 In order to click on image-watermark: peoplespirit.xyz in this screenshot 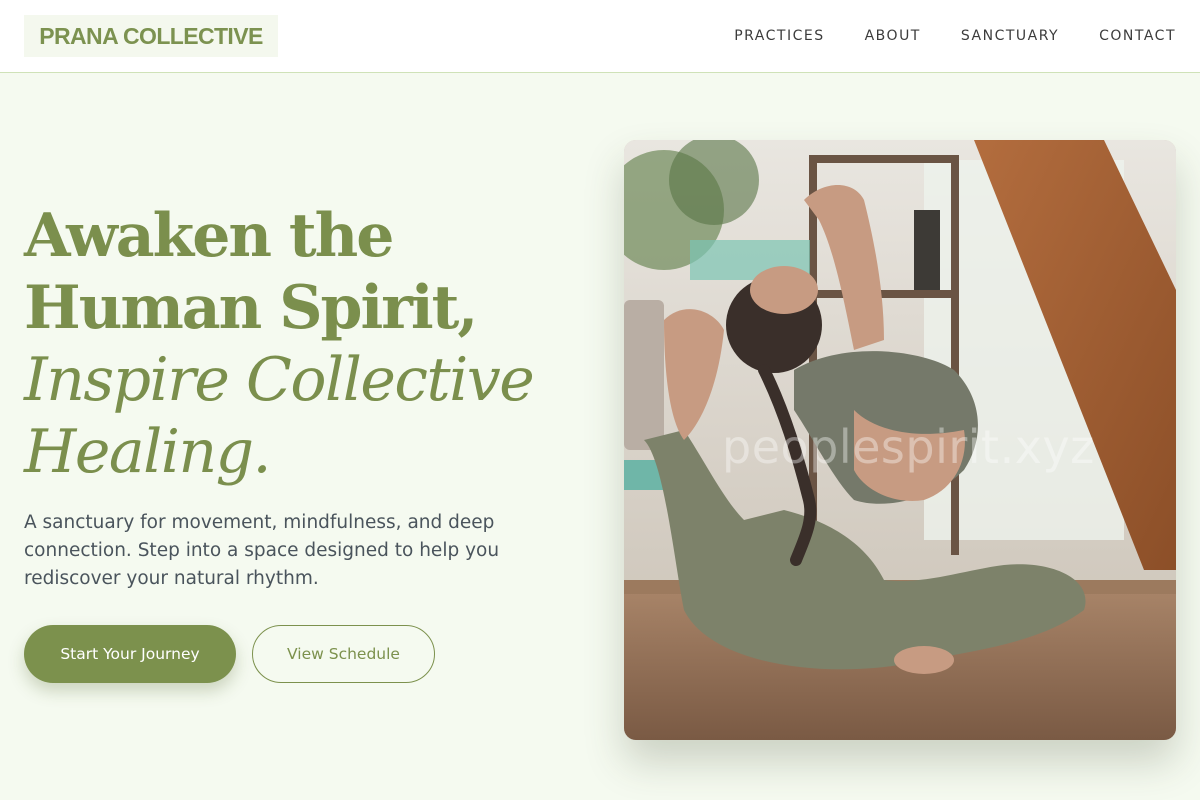, I will do `click(908, 447)`.